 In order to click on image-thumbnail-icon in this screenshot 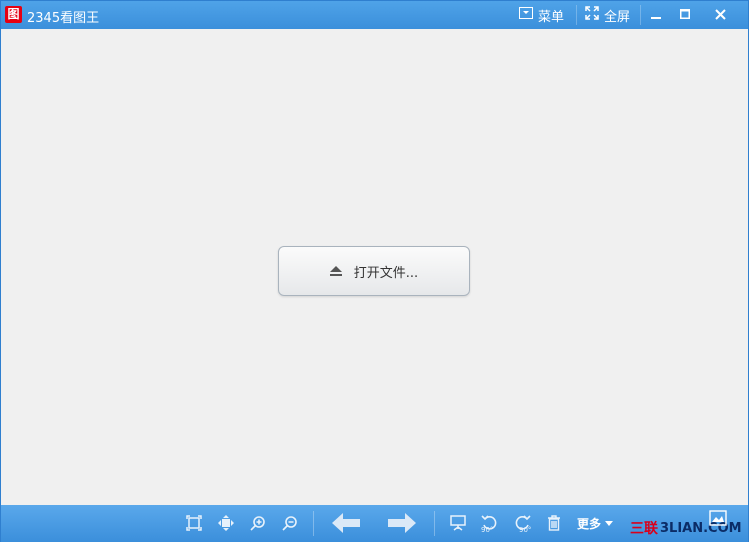, I will do `click(718, 518)`.